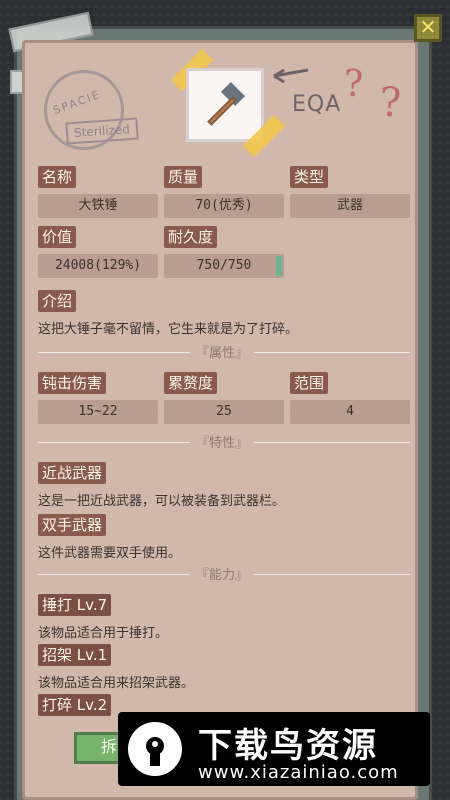  I want to click on durability-fill, so click(279, 266).